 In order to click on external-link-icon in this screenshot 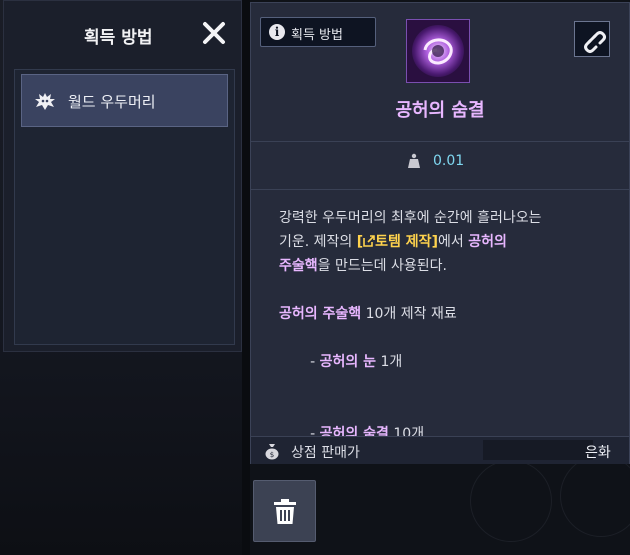, I will do `click(369, 242)`.